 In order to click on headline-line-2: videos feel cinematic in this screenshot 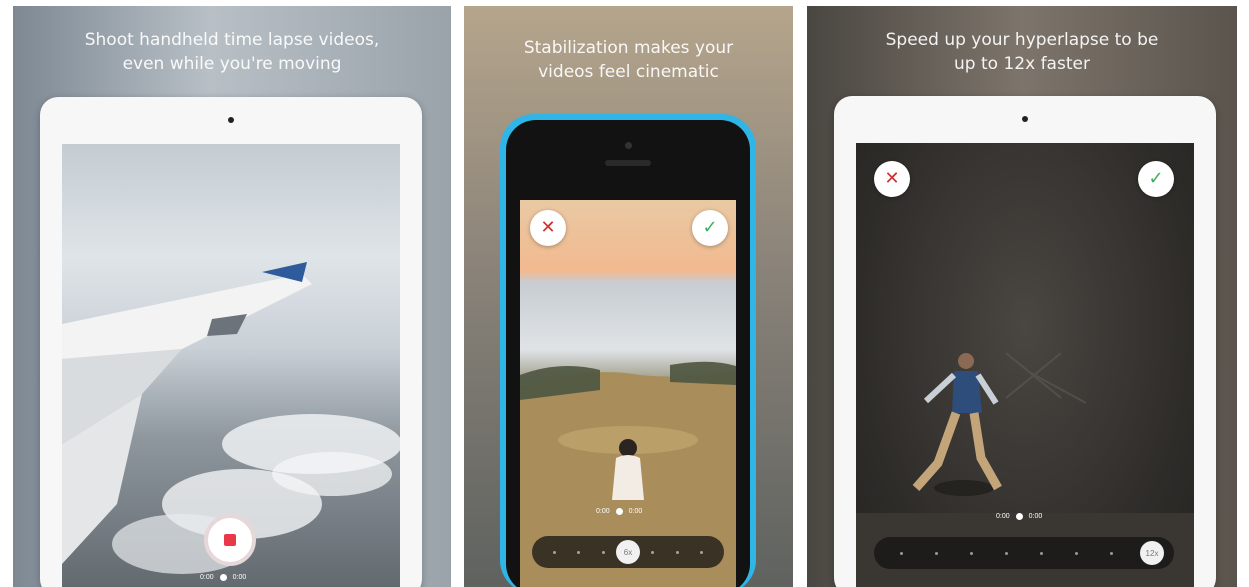, I will do `click(628, 72)`.